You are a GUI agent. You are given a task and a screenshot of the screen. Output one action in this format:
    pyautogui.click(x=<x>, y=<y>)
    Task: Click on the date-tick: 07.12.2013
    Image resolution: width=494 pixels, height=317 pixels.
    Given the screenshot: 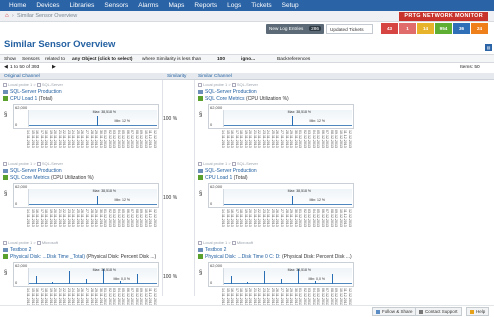 What is the action you would take?
    pyautogui.click(x=132, y=139)
    